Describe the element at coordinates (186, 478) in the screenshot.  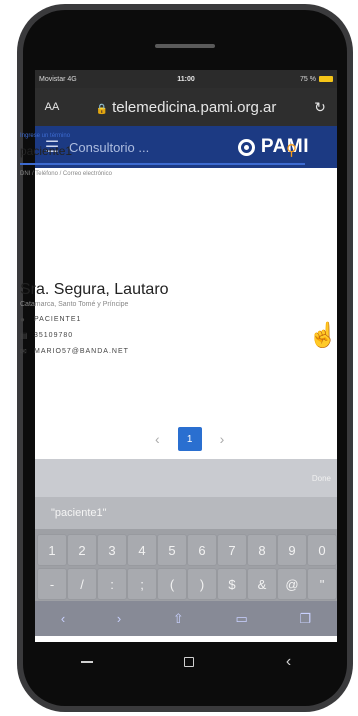
I see `keyboard-accessory-bar: Done` at that location.